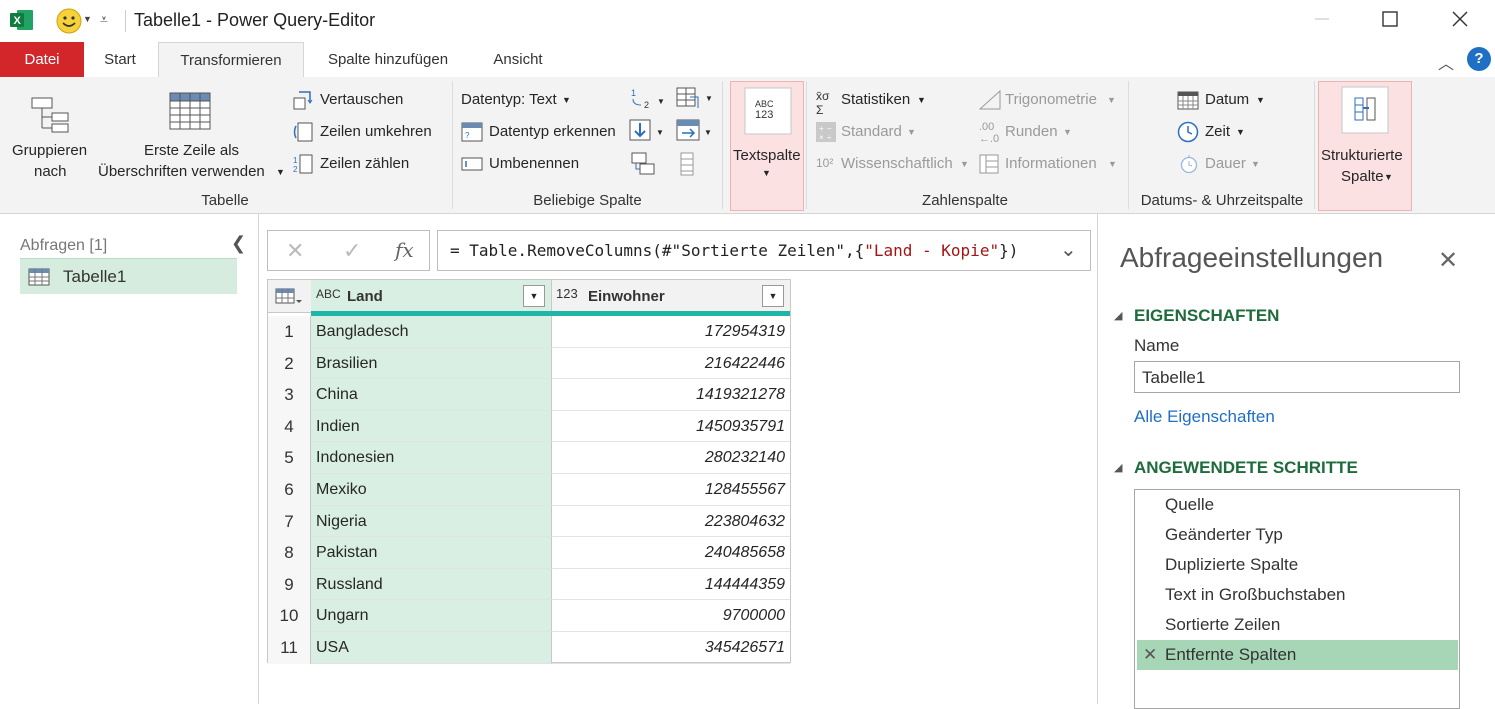 The image size is (1495, 709). Describe the element at coordinates (1039, 133) in the screenshot. I see `rounding-dropdown: .00 ←.0 Runden ▼` at that location.